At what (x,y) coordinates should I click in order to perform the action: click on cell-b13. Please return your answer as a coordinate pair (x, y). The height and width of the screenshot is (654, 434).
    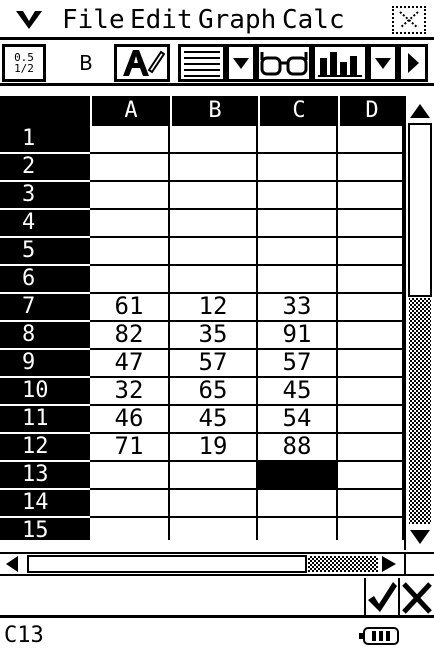
    Looking at the image, I should click on (214, 476).